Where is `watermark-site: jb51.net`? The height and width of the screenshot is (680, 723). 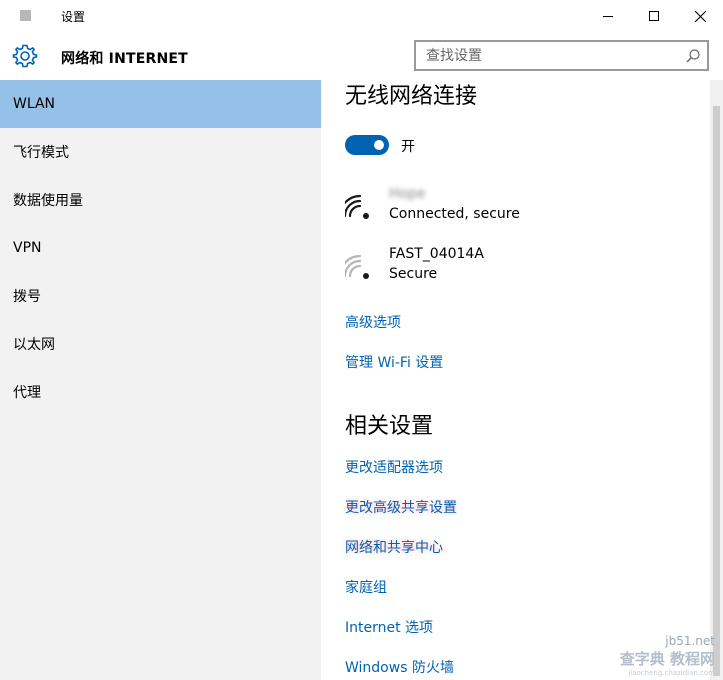 watermark-site: jb51.net is located at coordinates (690, 641).